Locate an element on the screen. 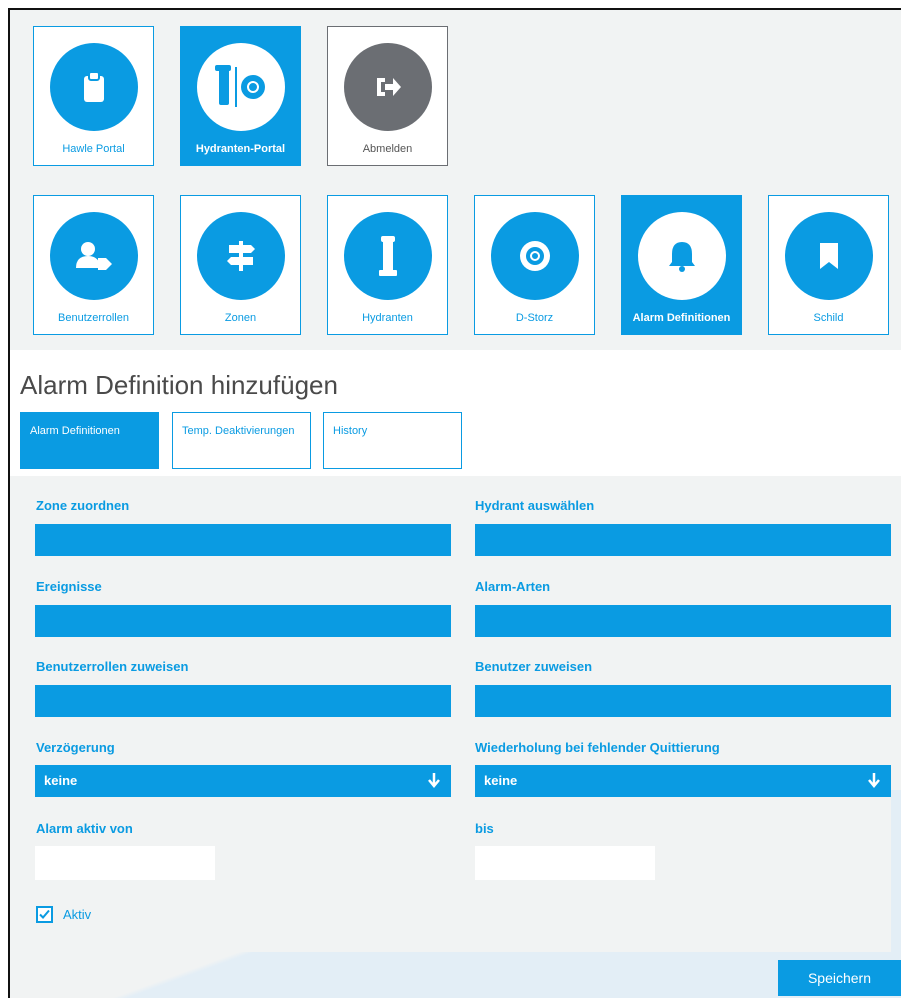 This screenshot has height=998, width=901. tile-abmelden: Abmelden is located at coordinates (387, 96).